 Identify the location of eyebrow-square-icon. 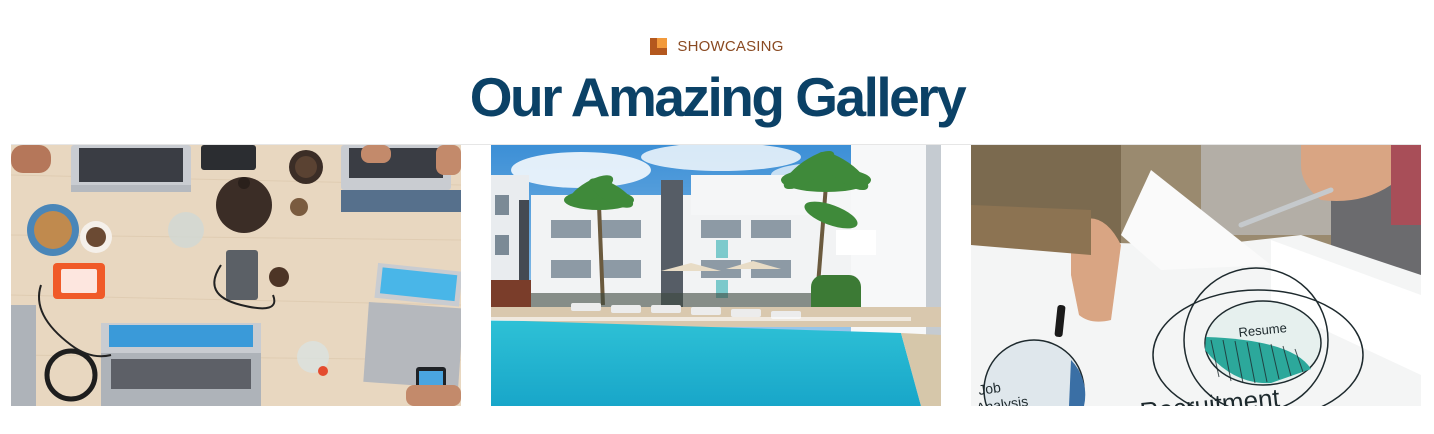
(659, 46).